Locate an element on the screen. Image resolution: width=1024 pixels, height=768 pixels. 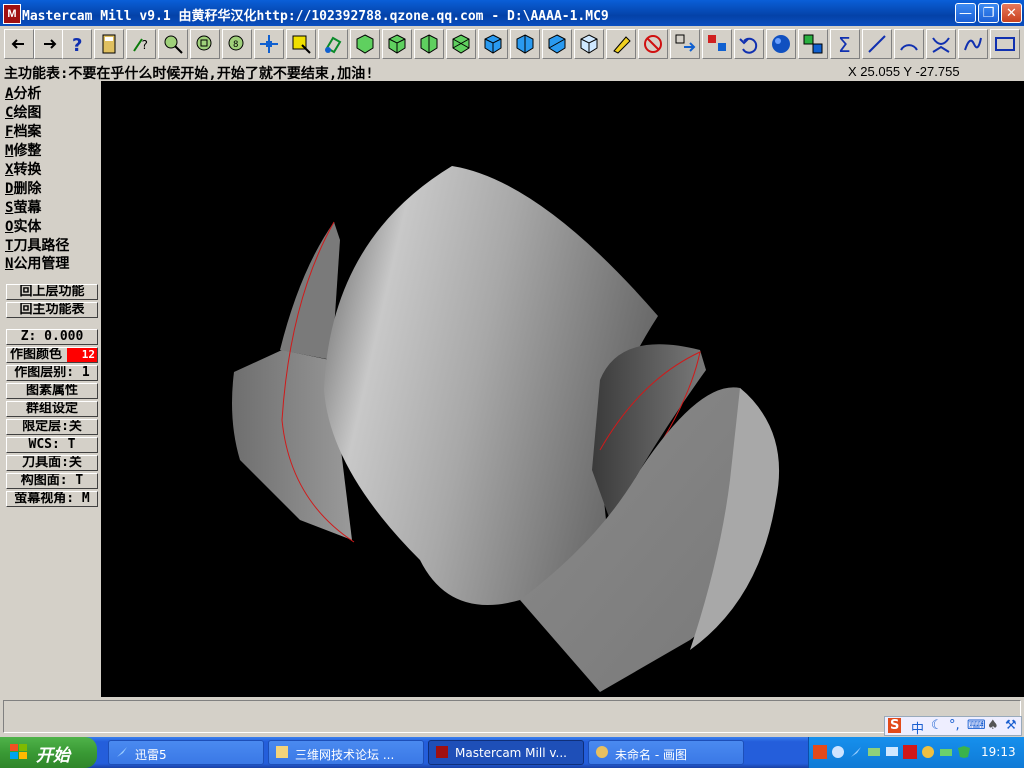
calculator-icon is located at coordinates (109, 44).